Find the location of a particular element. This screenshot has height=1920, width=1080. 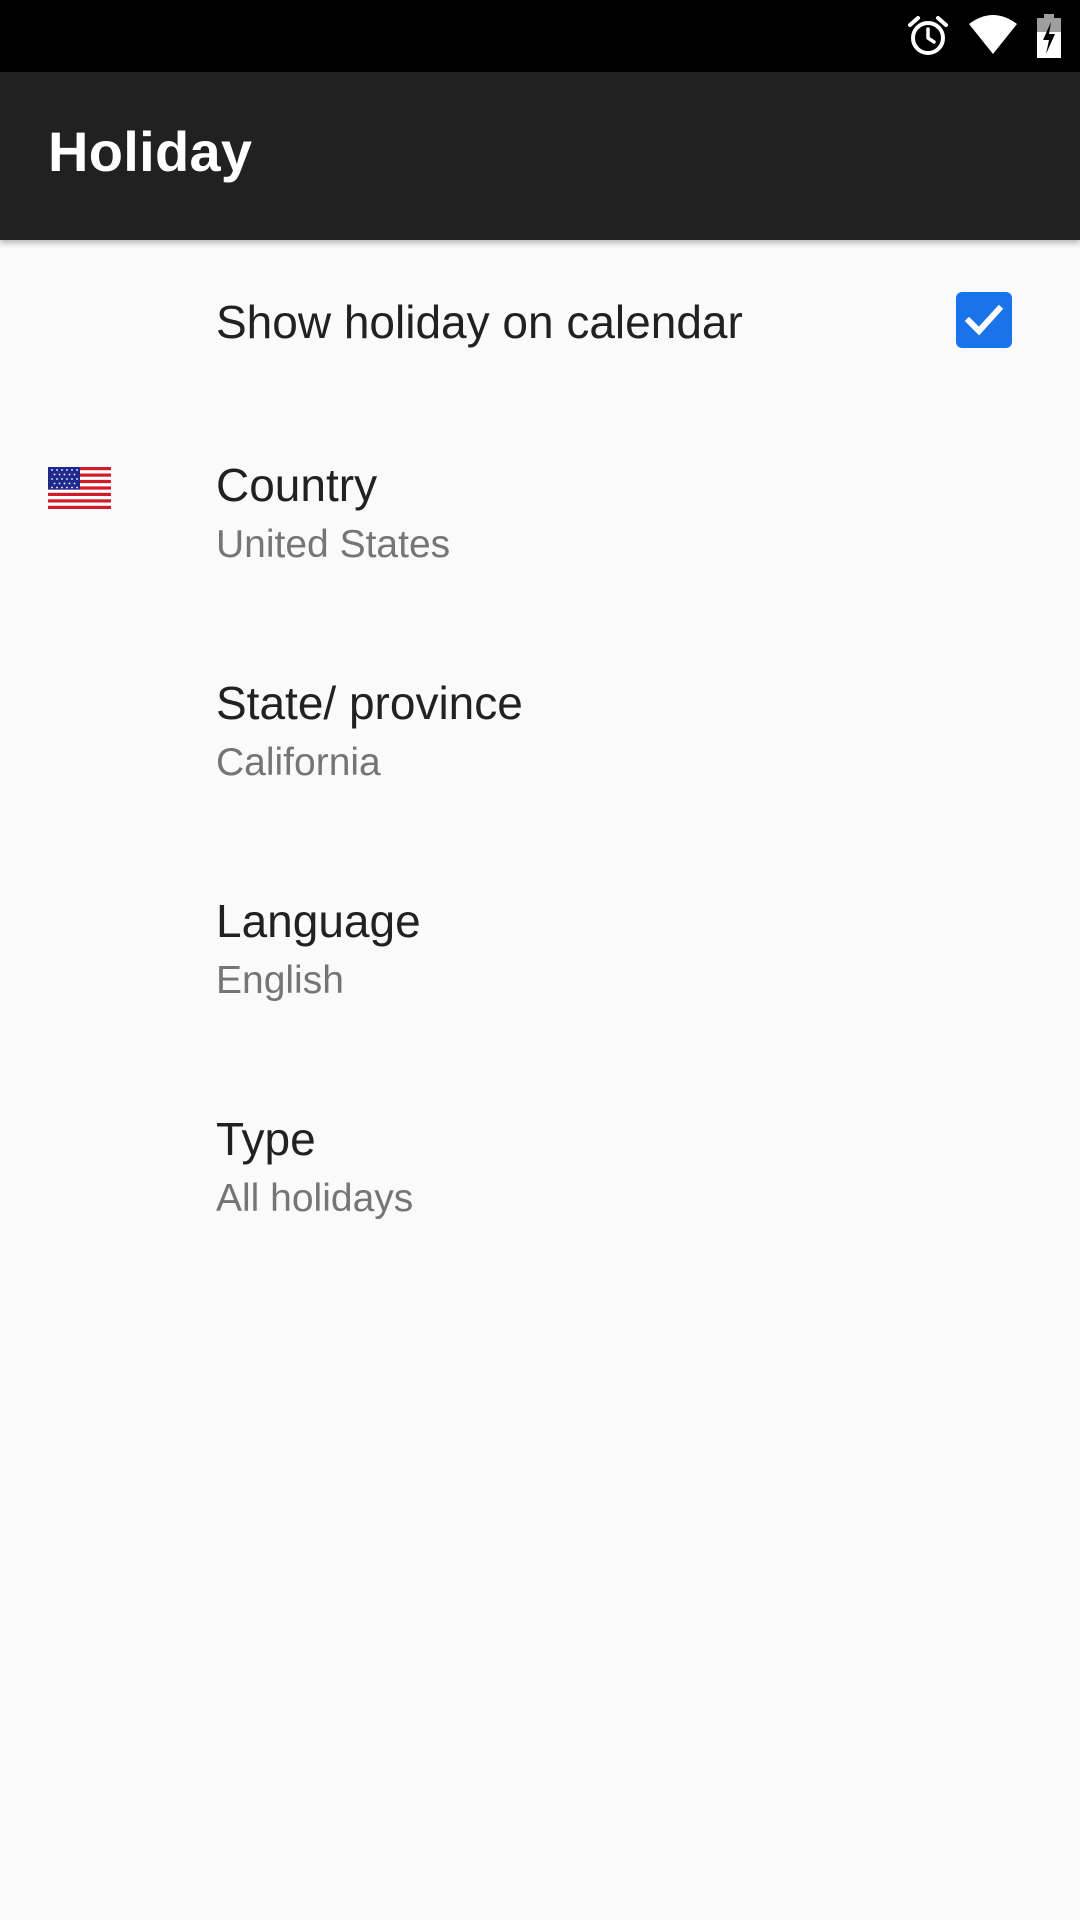

wifi-icon is located at coordinates (993, 37).